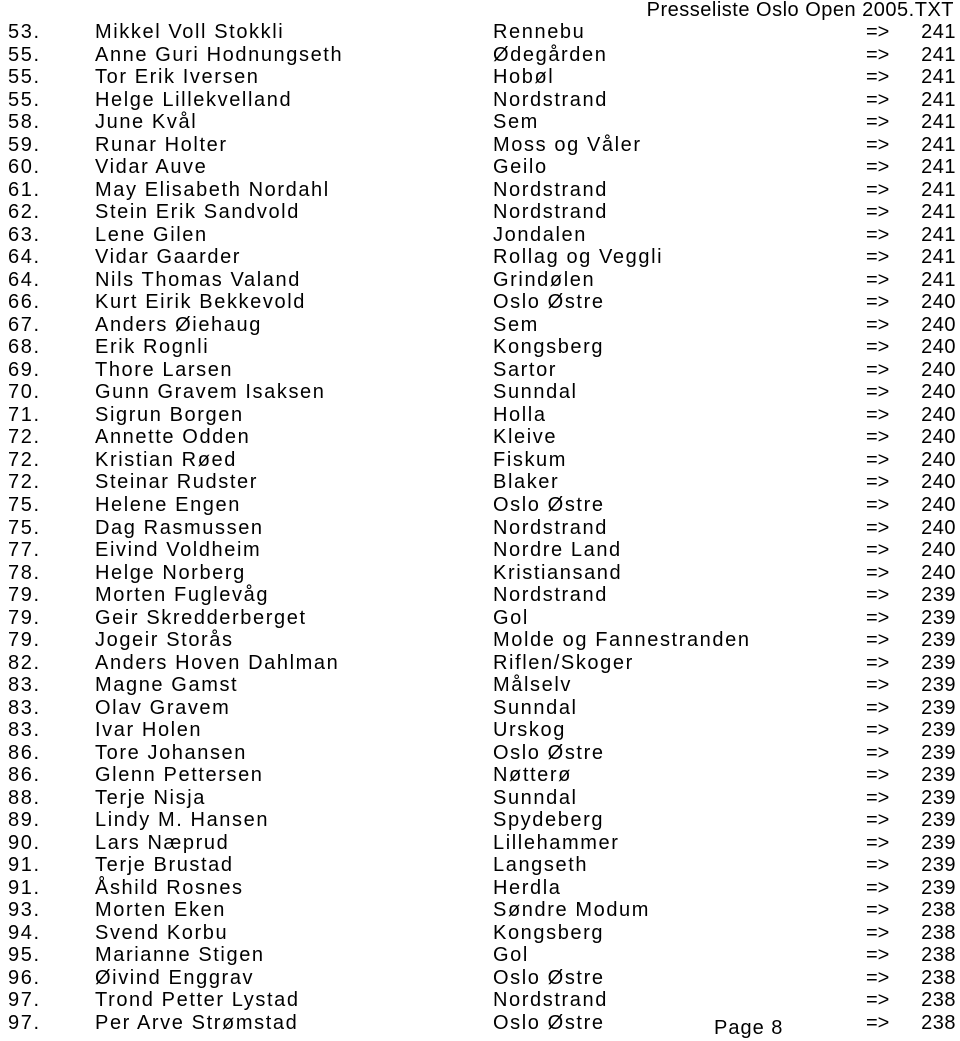 The height and width of the screenshot is (1041, 960). What do you see at coordinates (217, 662) in the screenshot?
I see `name: Anders Hoven Dahlman` at bounding box center [217, 662].